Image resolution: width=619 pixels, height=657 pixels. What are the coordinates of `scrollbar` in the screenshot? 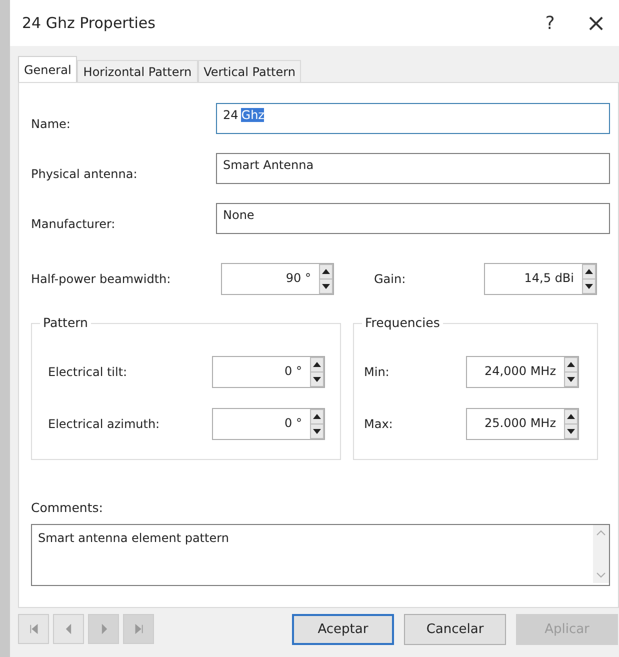 It's located at (601, 554).